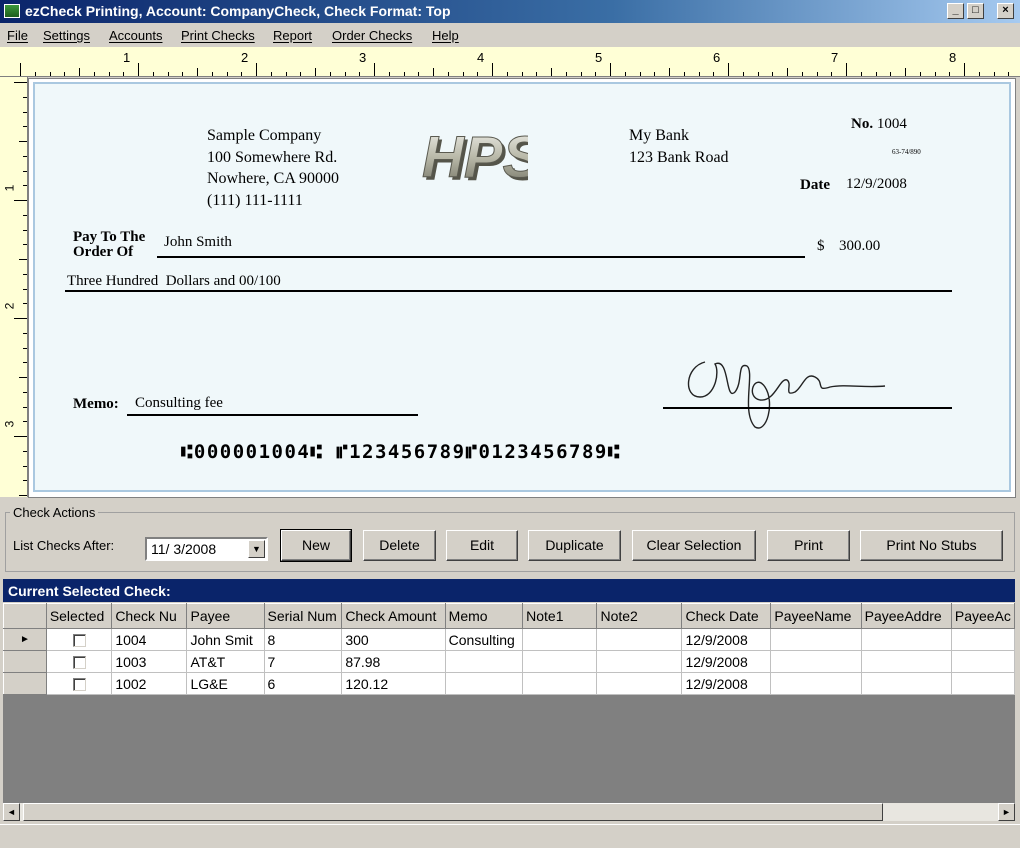  I want to click on edit-button: Edit, so click(482, 545).